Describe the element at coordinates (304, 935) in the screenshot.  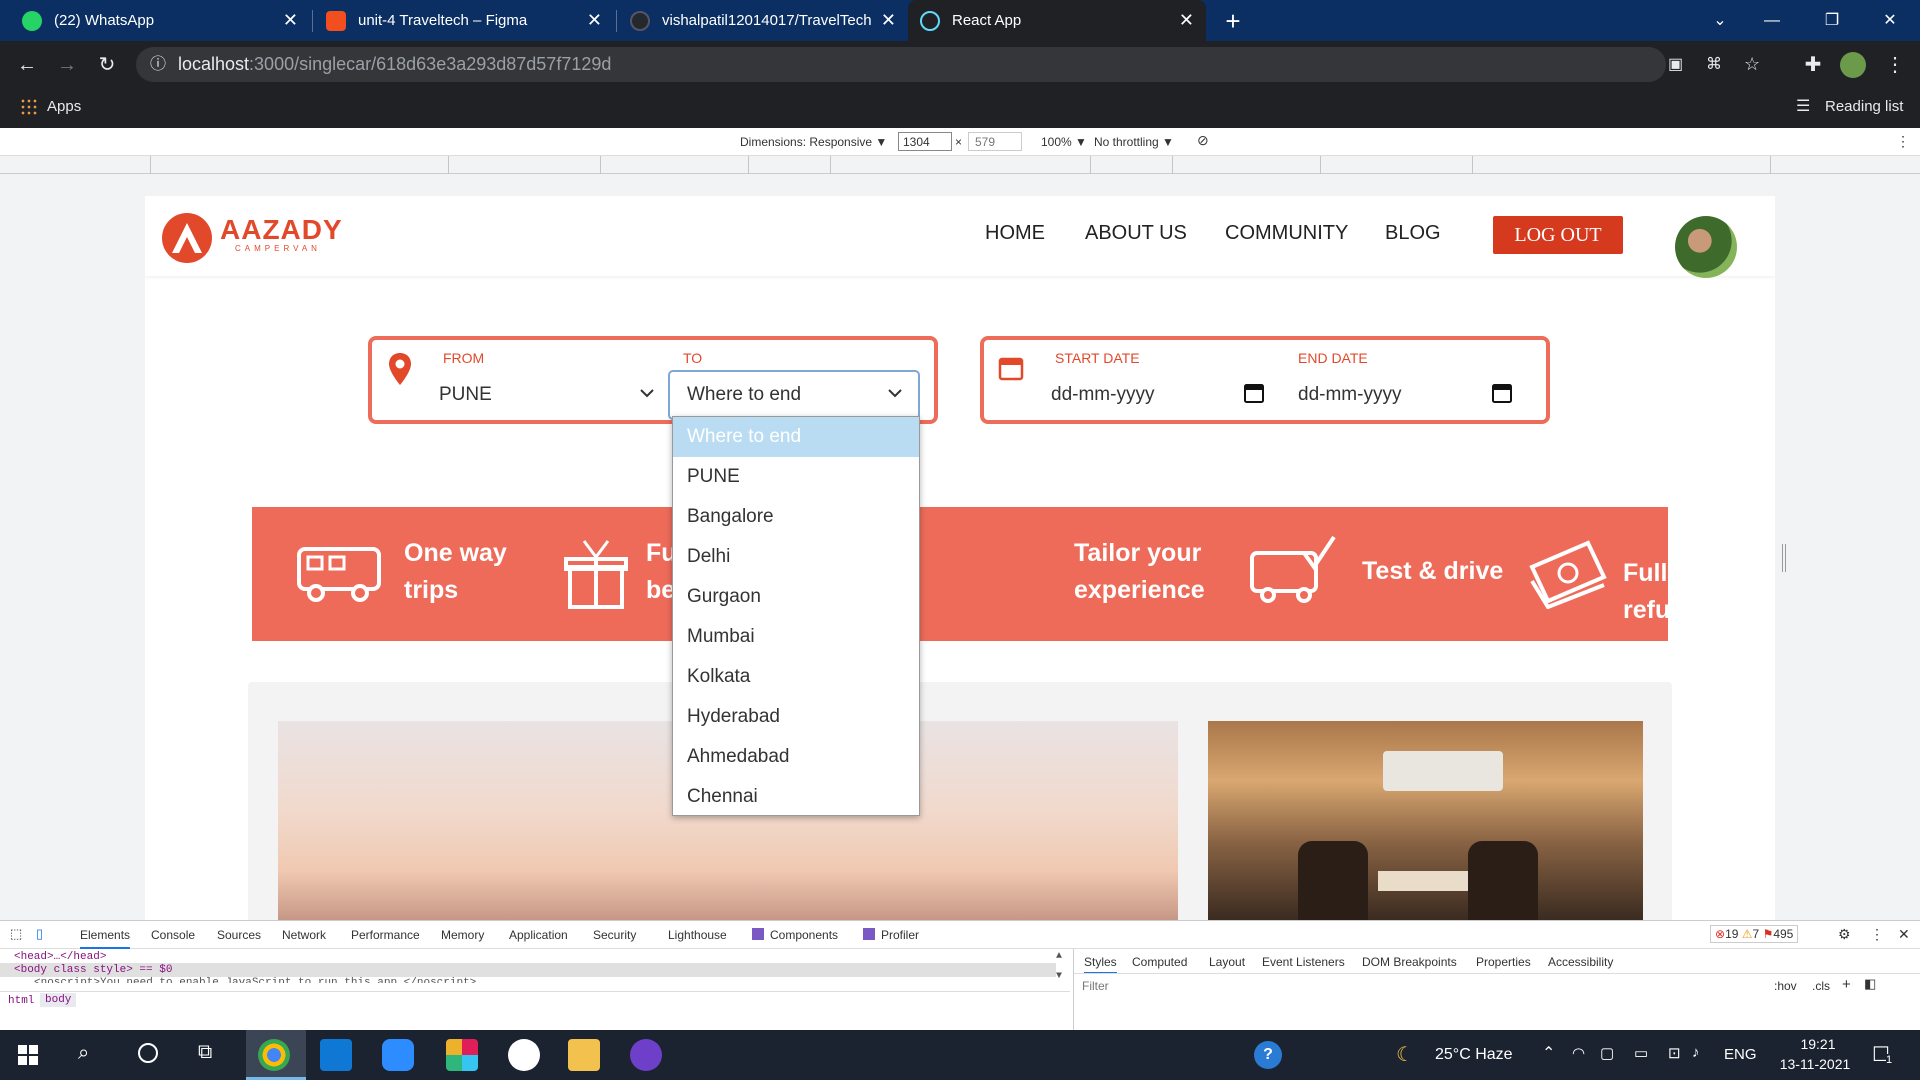
I see `devtools-tab-network: Network` at that location.